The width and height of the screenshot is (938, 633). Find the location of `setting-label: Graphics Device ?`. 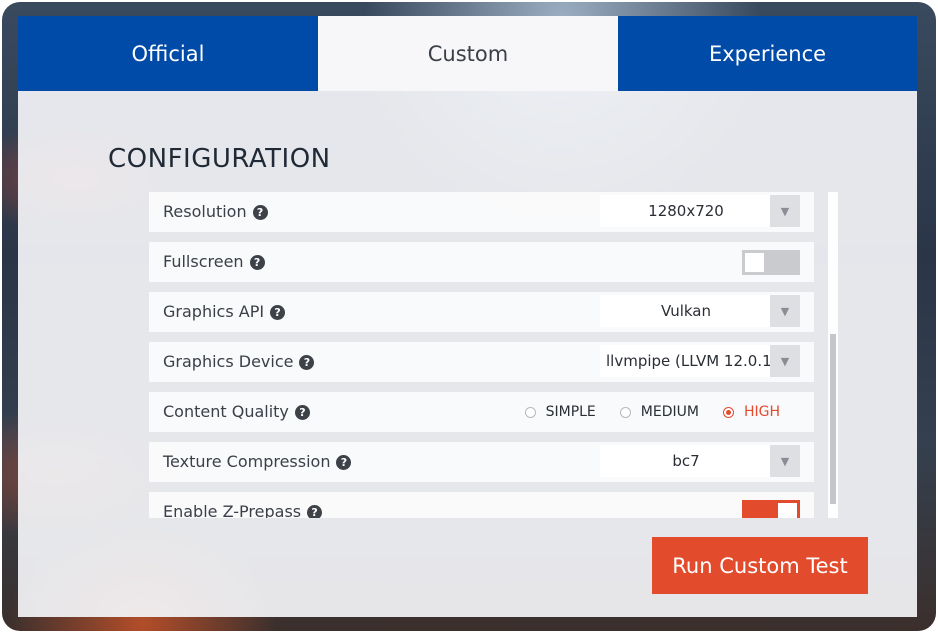

setting-label: Graphics Device ? is located at coordinates (239, 362).